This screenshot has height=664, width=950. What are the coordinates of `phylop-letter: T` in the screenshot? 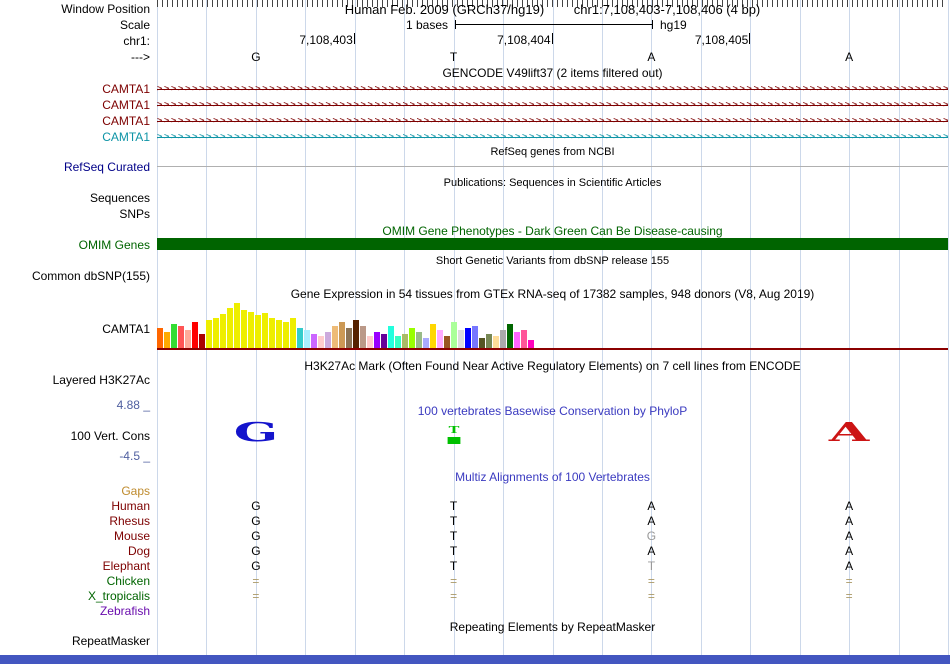 It's located at (453, 435).